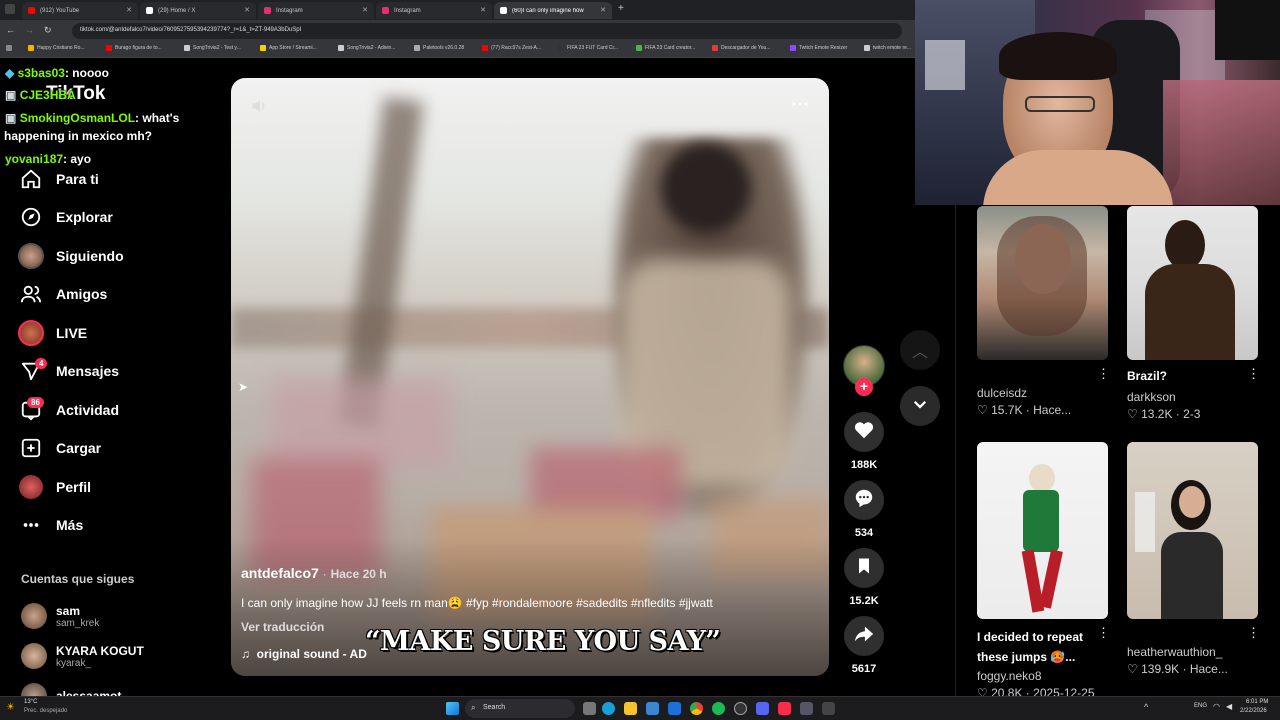 This screenshot has height=720, width=1280. Describe the element at coordinates (630, 708) in the screenshot. I see `file-explorer-icon` at that location.